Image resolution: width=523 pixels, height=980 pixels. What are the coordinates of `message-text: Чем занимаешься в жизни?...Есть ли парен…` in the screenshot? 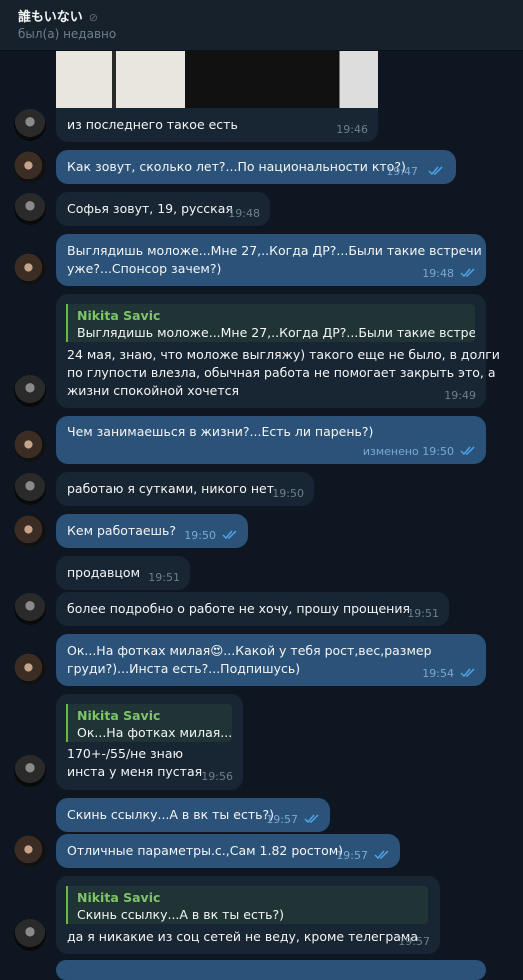 It's located at (220, 431).